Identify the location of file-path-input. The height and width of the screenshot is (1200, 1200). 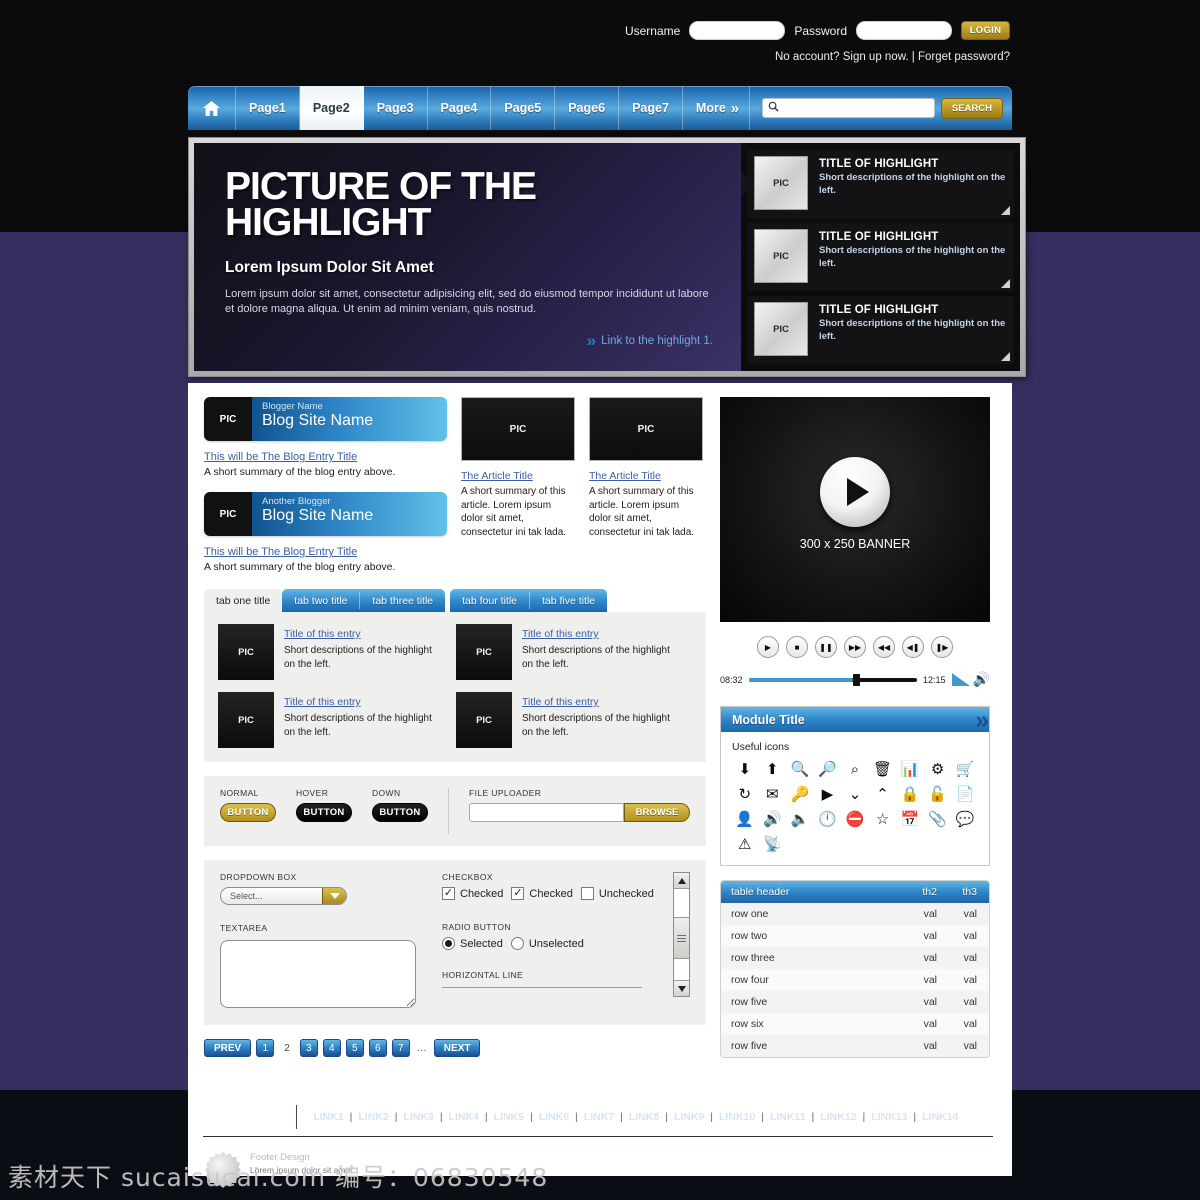
(546, 812).